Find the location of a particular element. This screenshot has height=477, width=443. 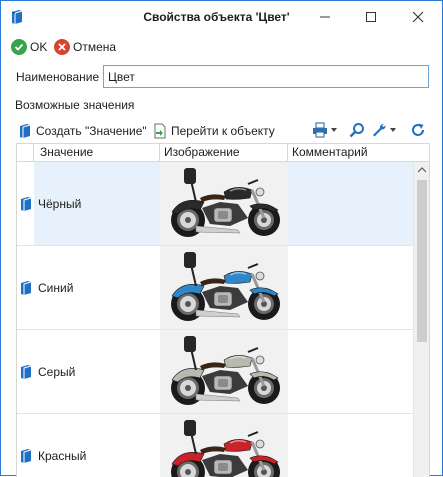

ok-button: OK is located at coordinates (29, 47).